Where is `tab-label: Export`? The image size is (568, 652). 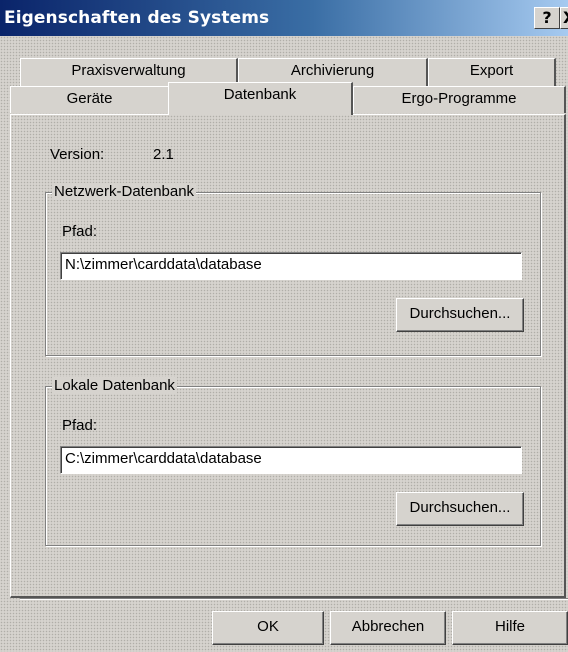
tab-label: Export is located at coordinates (491, 70).